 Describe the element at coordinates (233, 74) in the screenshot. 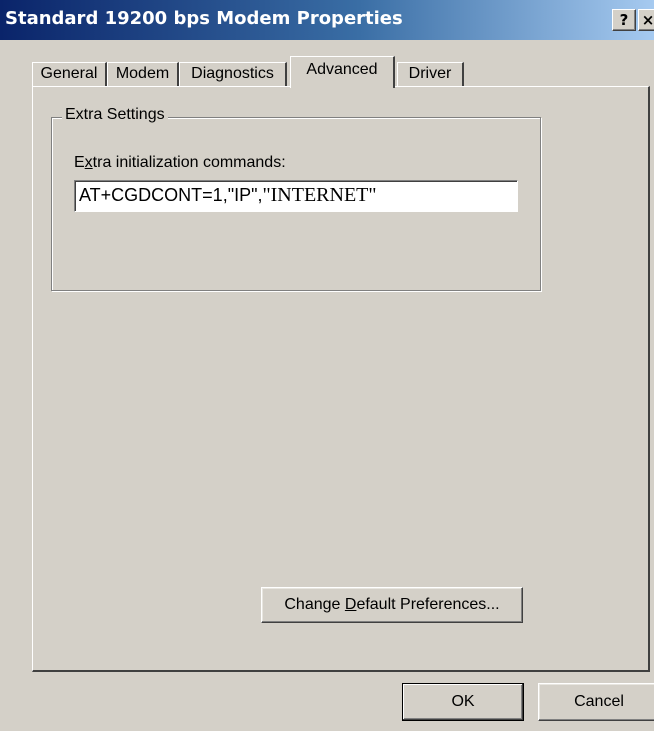

I see `tab-diagnostics: Diagnostics` at that location.